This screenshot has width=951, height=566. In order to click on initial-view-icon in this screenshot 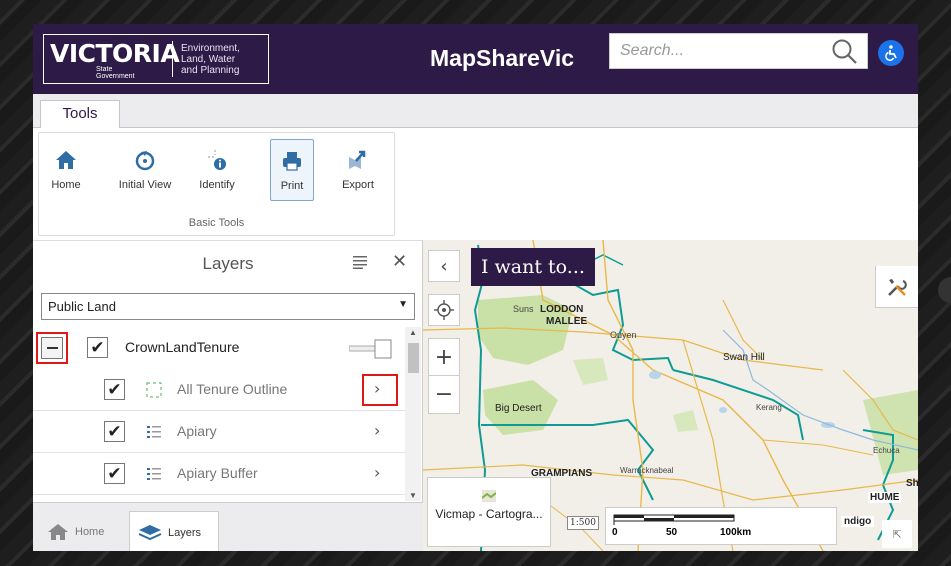, I will do `click(145, 161)`.